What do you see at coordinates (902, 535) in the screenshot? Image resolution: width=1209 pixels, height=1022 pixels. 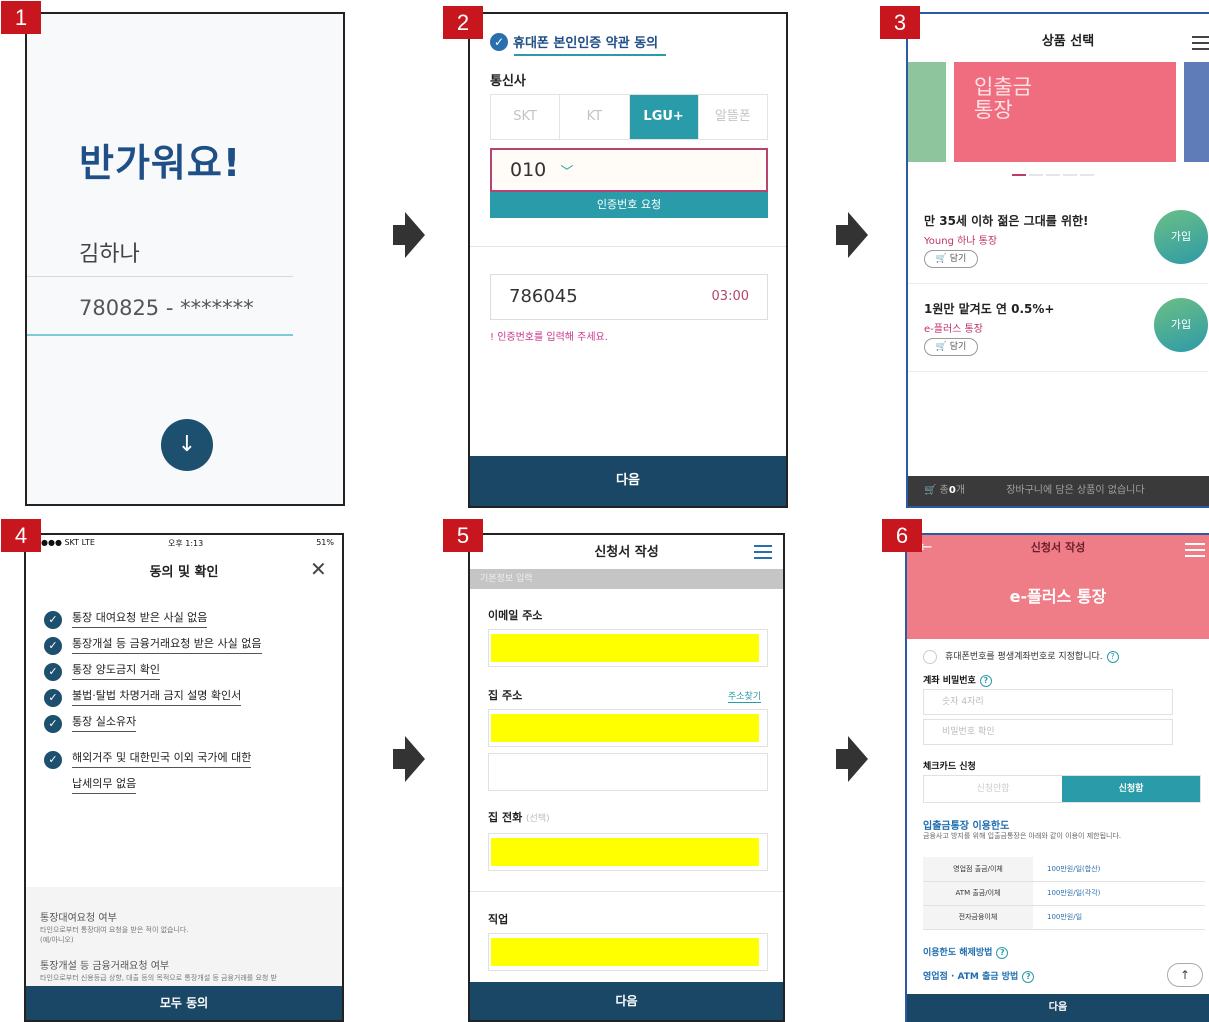 I see `step-number: 6` at bounding box center [902, 535].